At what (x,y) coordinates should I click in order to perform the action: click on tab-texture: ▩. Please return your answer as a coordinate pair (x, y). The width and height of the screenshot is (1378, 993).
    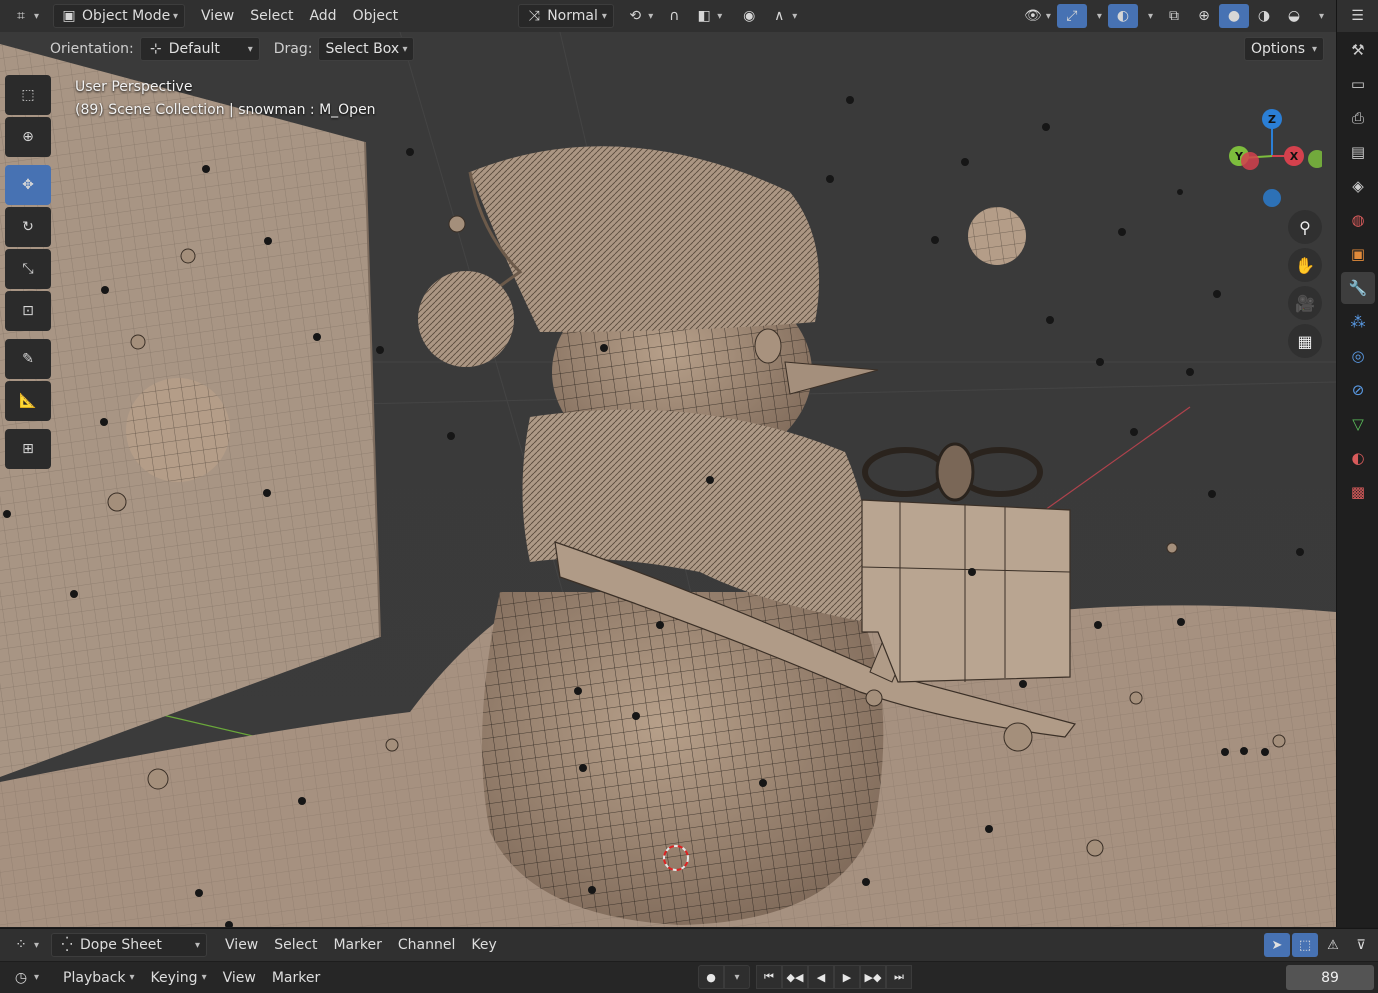
    Looking at the image, I should click on (1358, 492).